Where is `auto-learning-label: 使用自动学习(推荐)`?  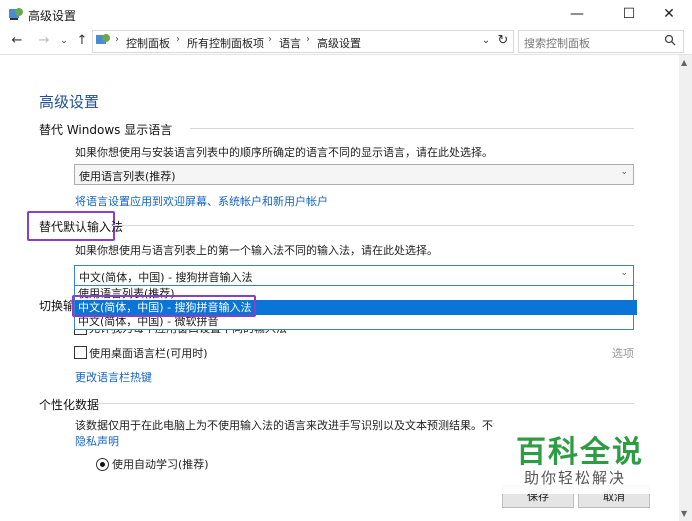
auto-learning-label: 使用自动学习(推荐) is located at coordinates (160, 464).